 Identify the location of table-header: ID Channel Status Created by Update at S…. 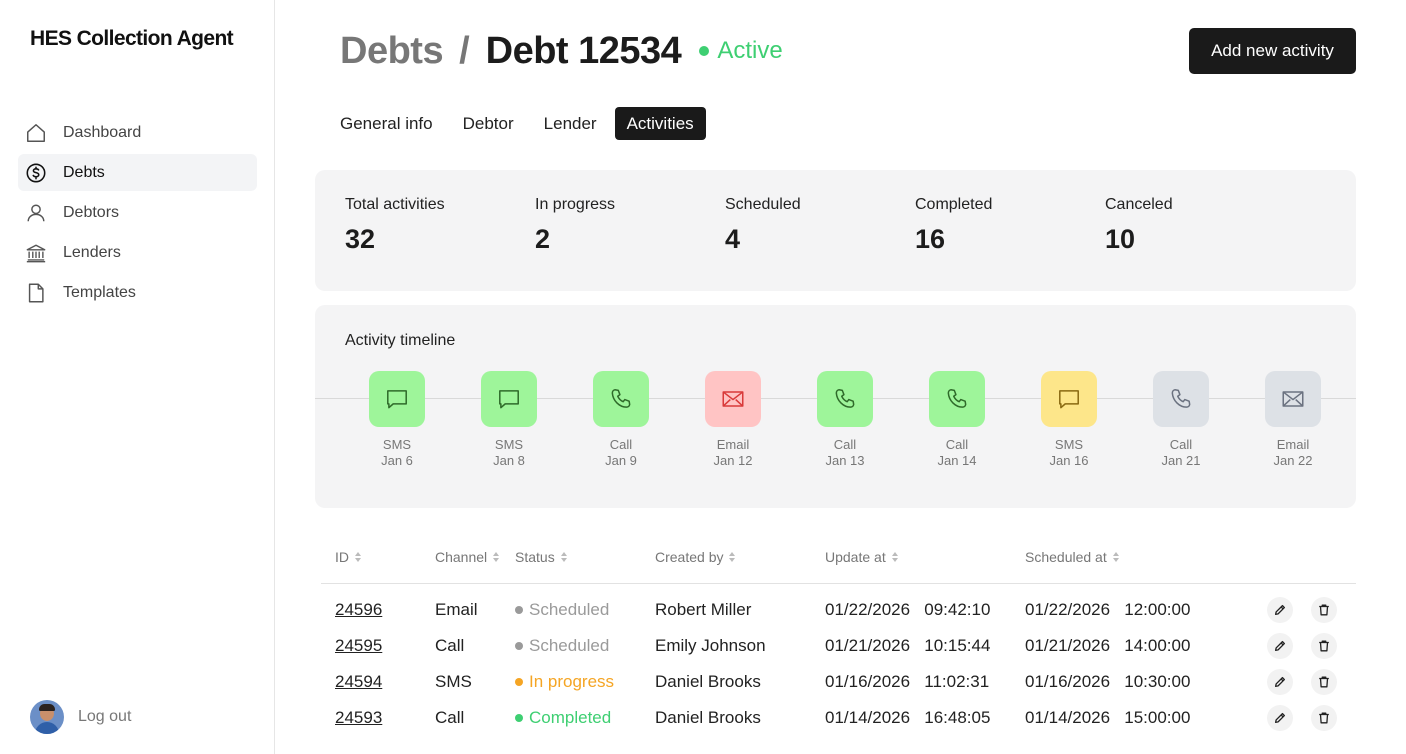
(838, 562).